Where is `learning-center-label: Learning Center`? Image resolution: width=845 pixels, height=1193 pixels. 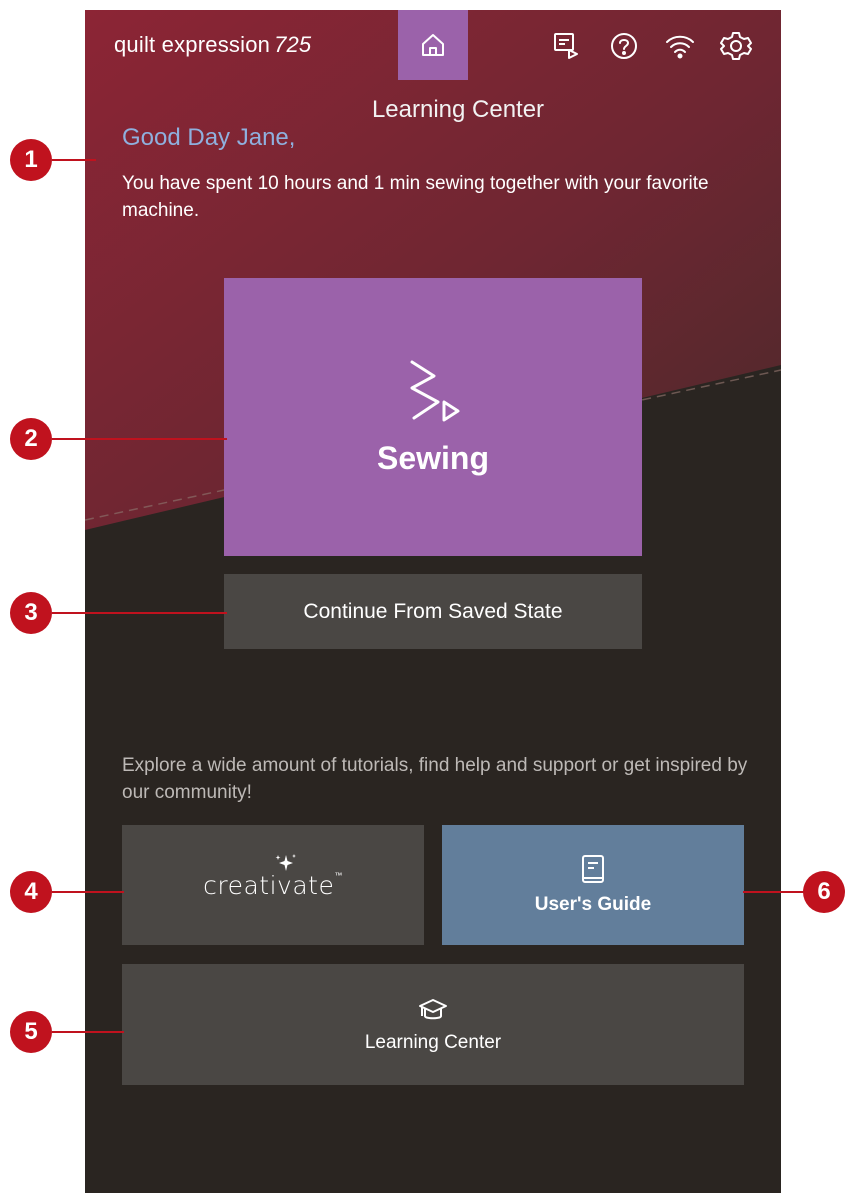
learning-center-label: Learning Center is located at coordinates (433, 1042).